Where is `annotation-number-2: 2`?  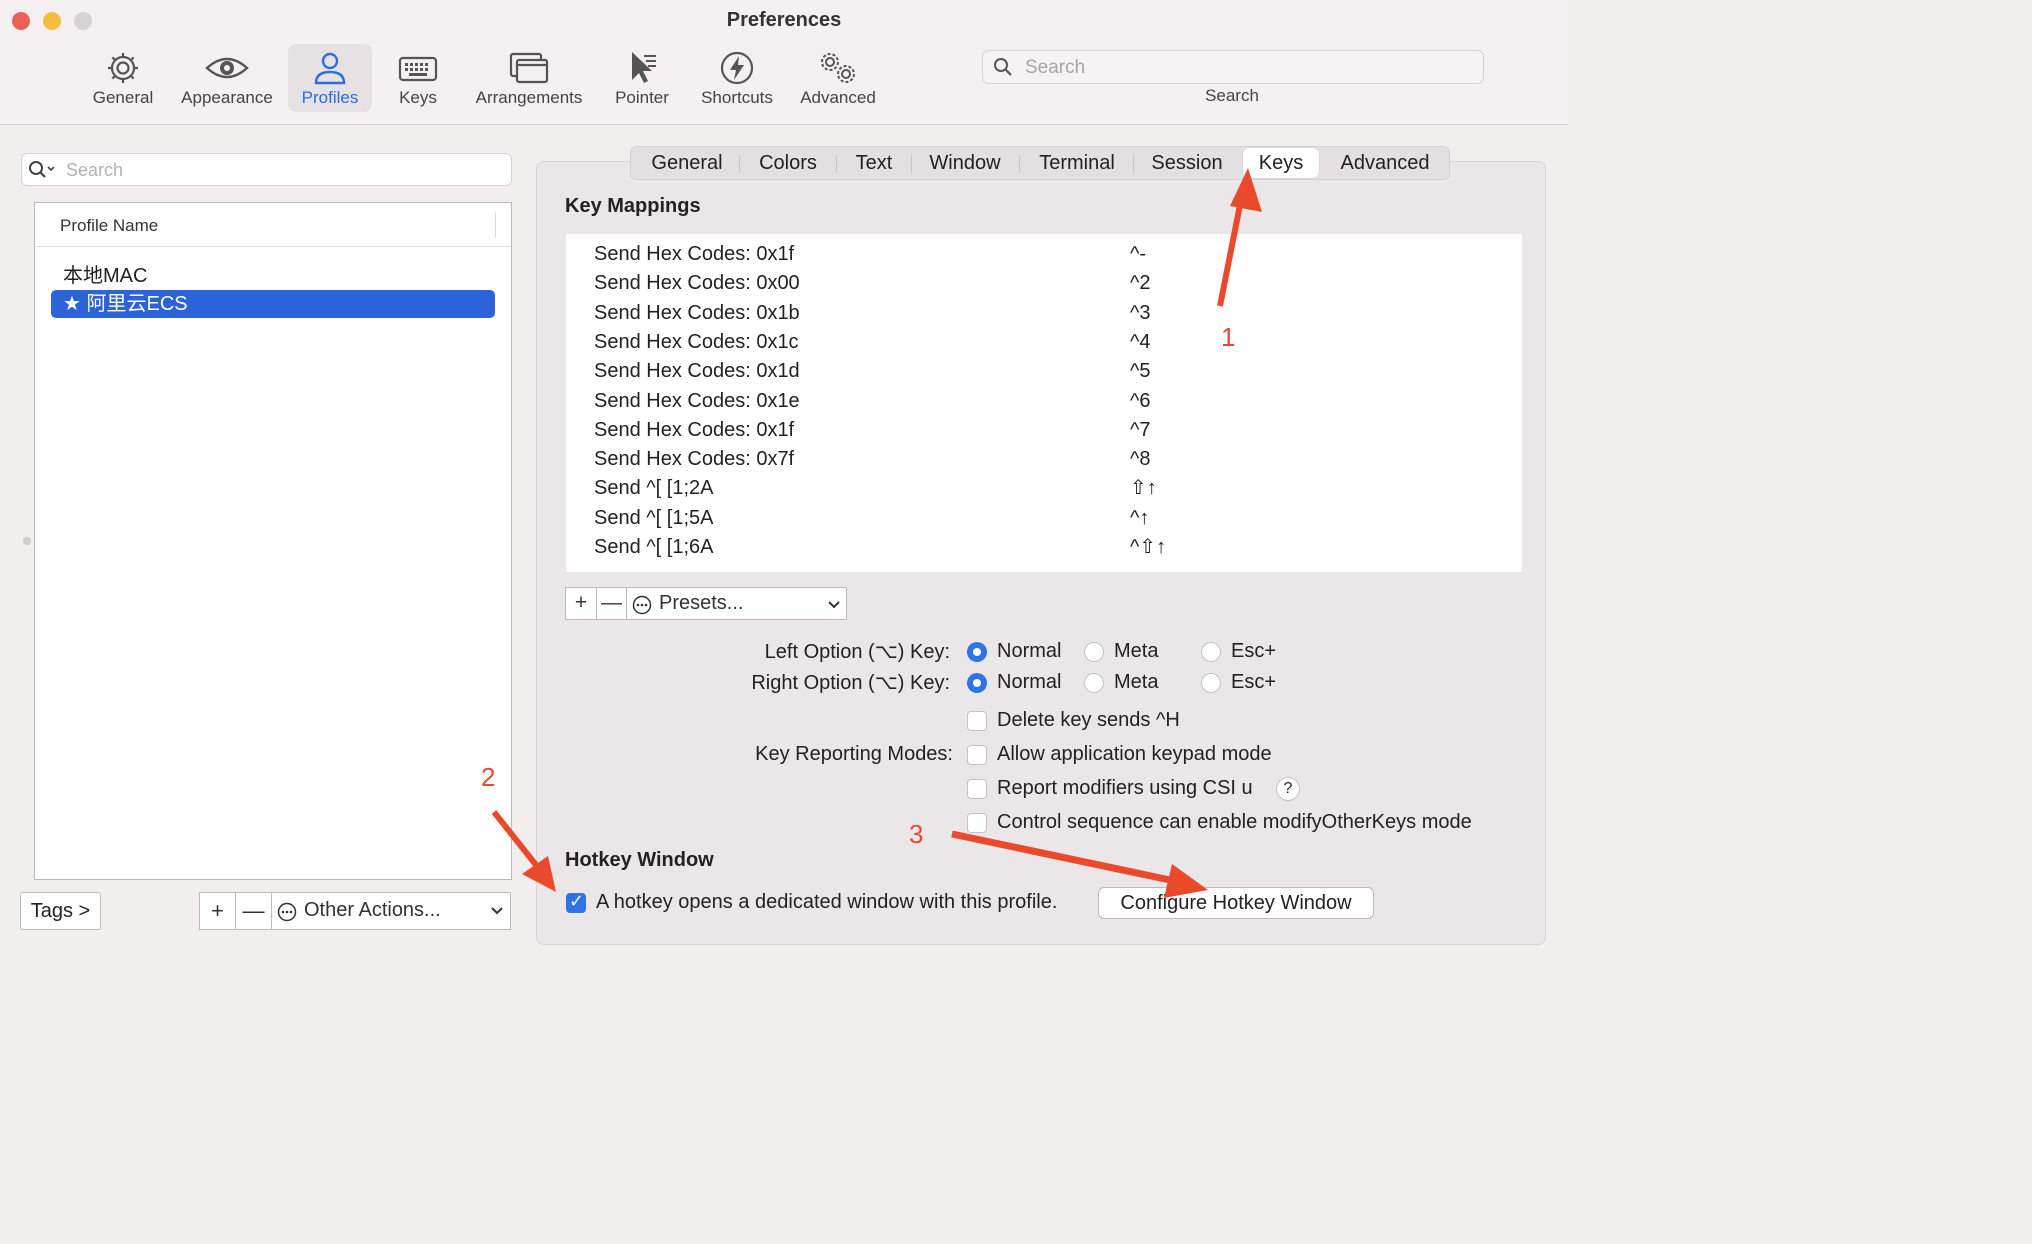 annotation-number-2: 2 is located at coordinates (488, 777).